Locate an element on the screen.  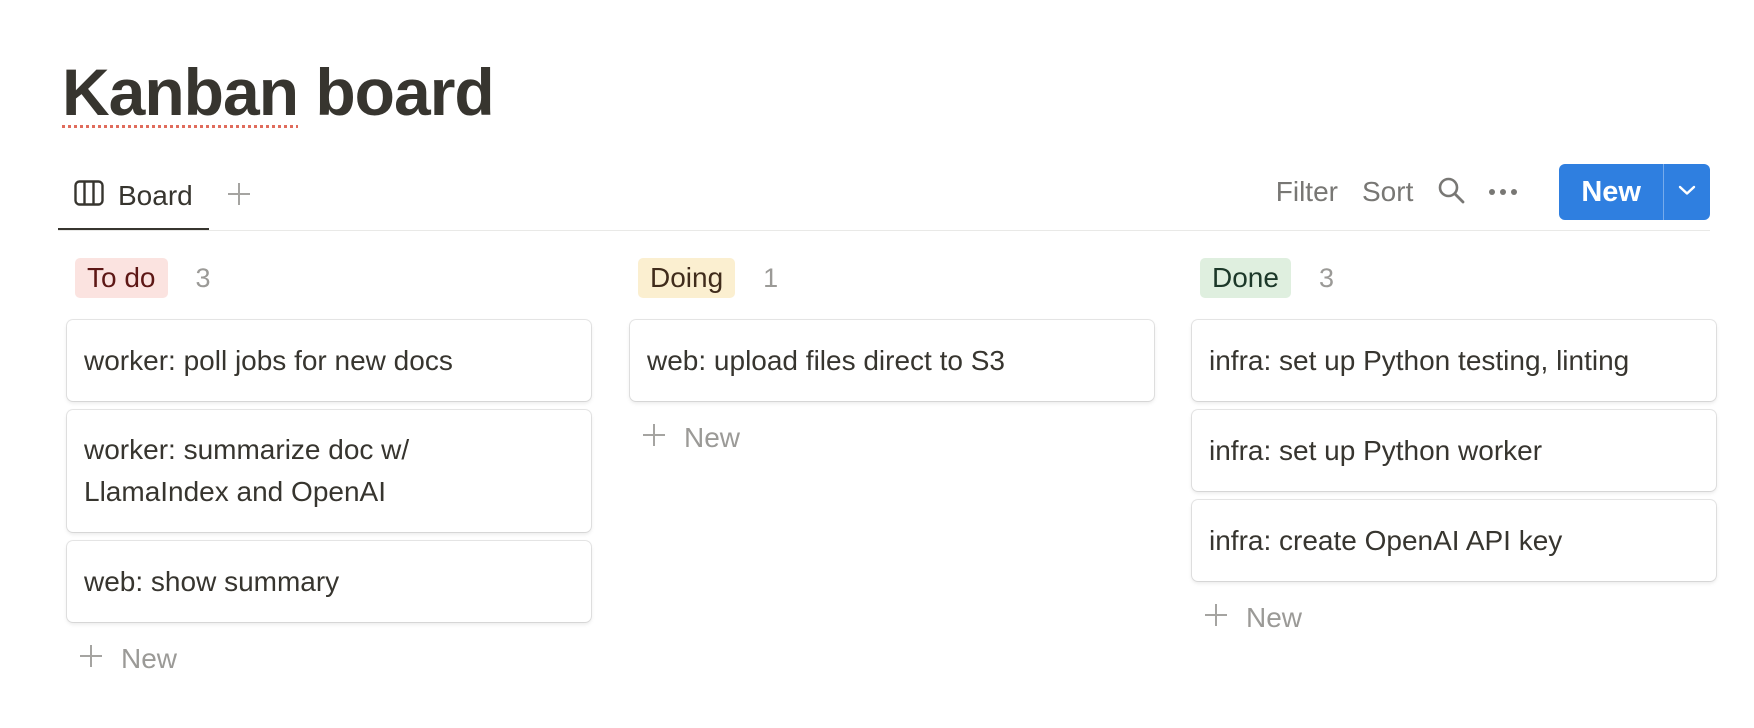
status-badge: To do is located at coordinates (121, 278).